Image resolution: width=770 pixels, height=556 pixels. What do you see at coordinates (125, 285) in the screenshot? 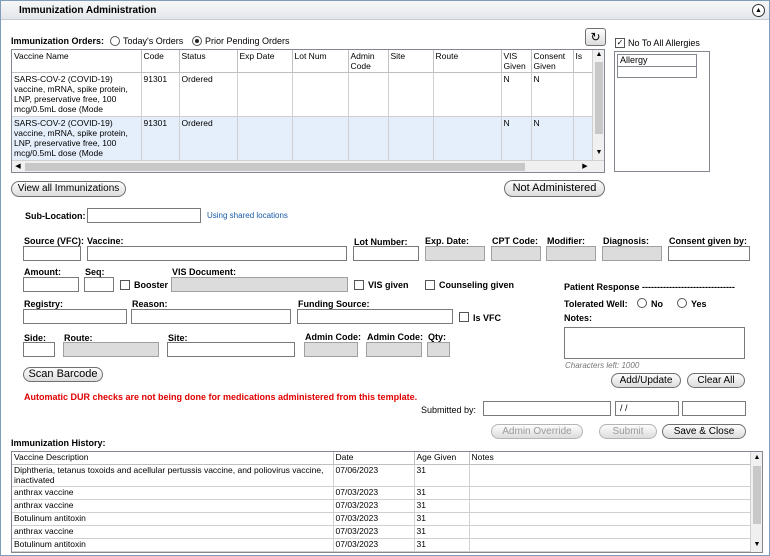
I see `booster-checkbox` at bounding box center [125, 285].